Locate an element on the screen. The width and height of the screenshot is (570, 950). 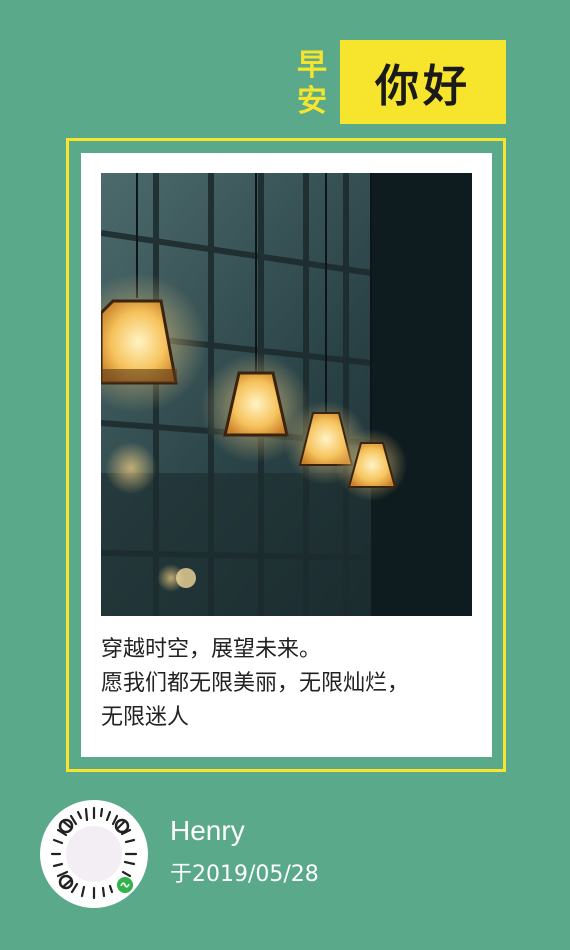
post-date: 于2019/05/28 is located at coordinates (244, 874).